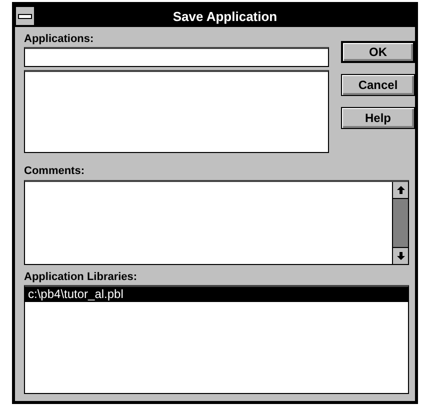 This screenshot has height=410, width=428. What do you see at coordinates (378, 118) in the screenshot?
I see `dialog-button: Help` at bounding box center [378, 118].